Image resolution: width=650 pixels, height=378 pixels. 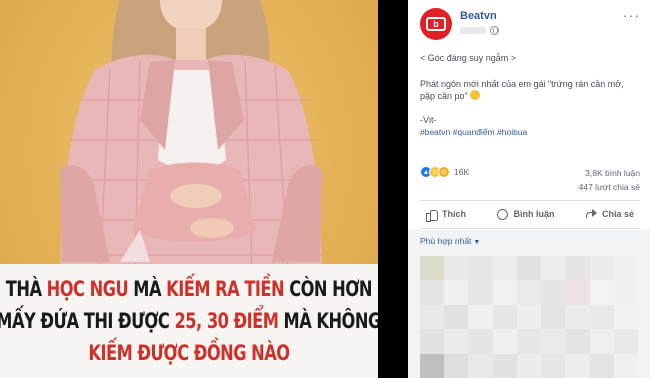 I want to click on caption-line-3: KIẾM ĐƯỢC ĐỒNG NÀO, so click(x=189, y=353).